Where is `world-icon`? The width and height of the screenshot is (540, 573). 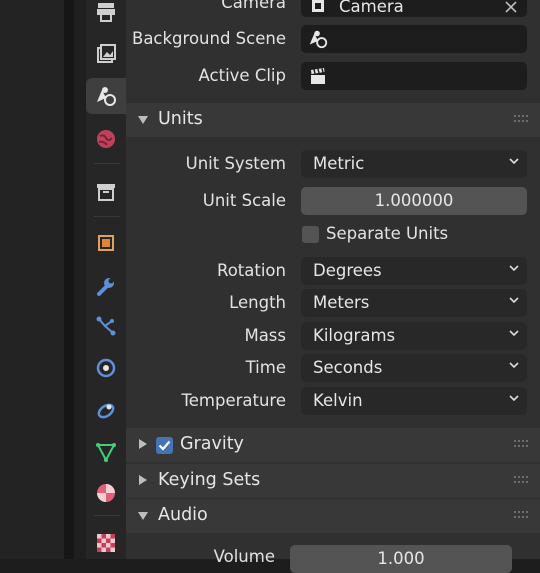 world-icon is located at coordinates (106, 139).